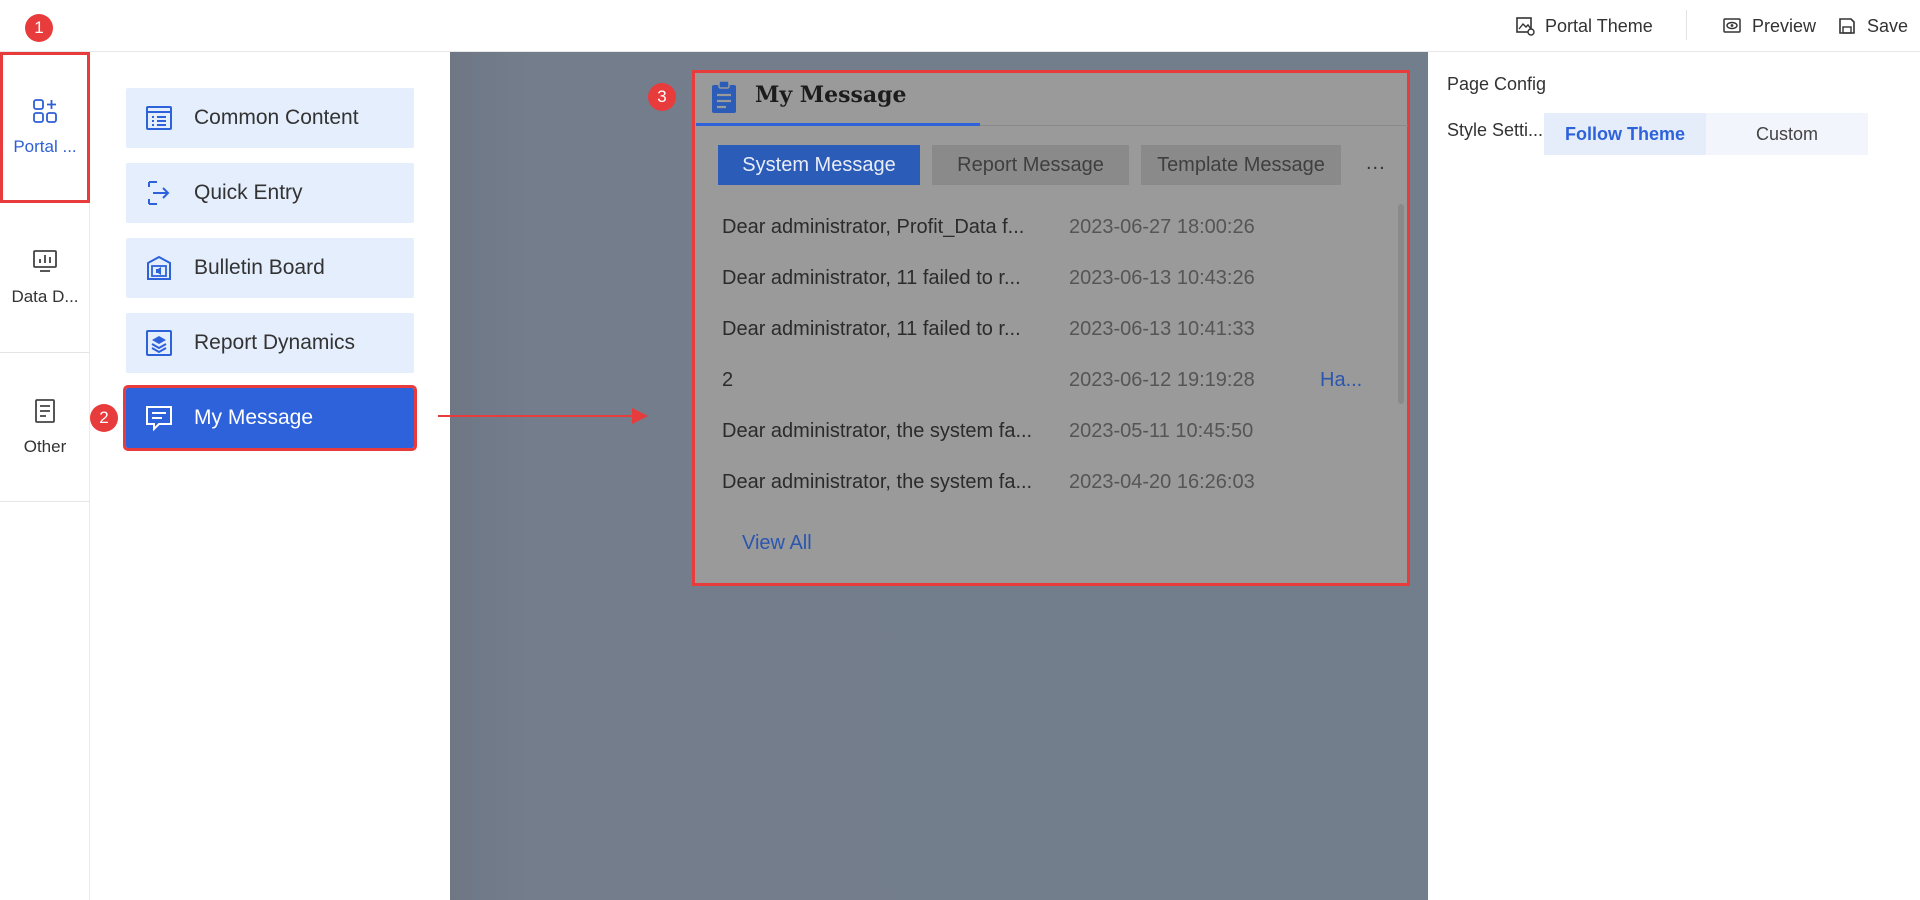 The height and width of the screenshot is (900, 1920). What do you see at coordinates (1401, 304) in the screenshot?
I see `message-scrollbar` at bounding box center [1401, 304].